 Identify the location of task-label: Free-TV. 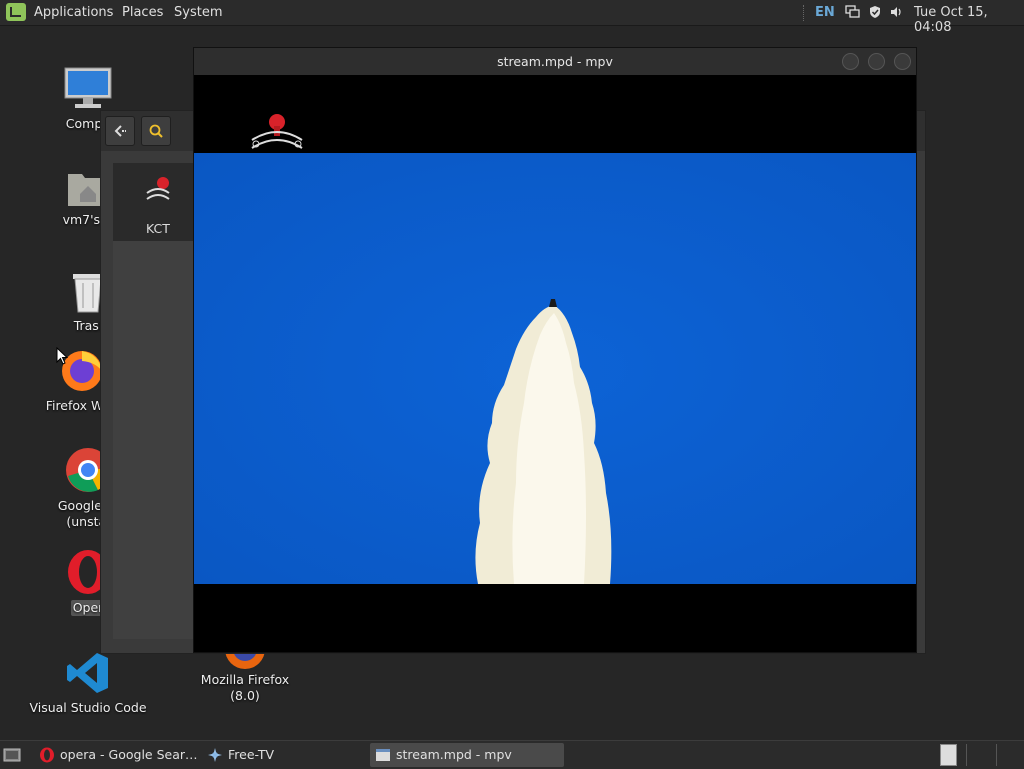
(251, 754).